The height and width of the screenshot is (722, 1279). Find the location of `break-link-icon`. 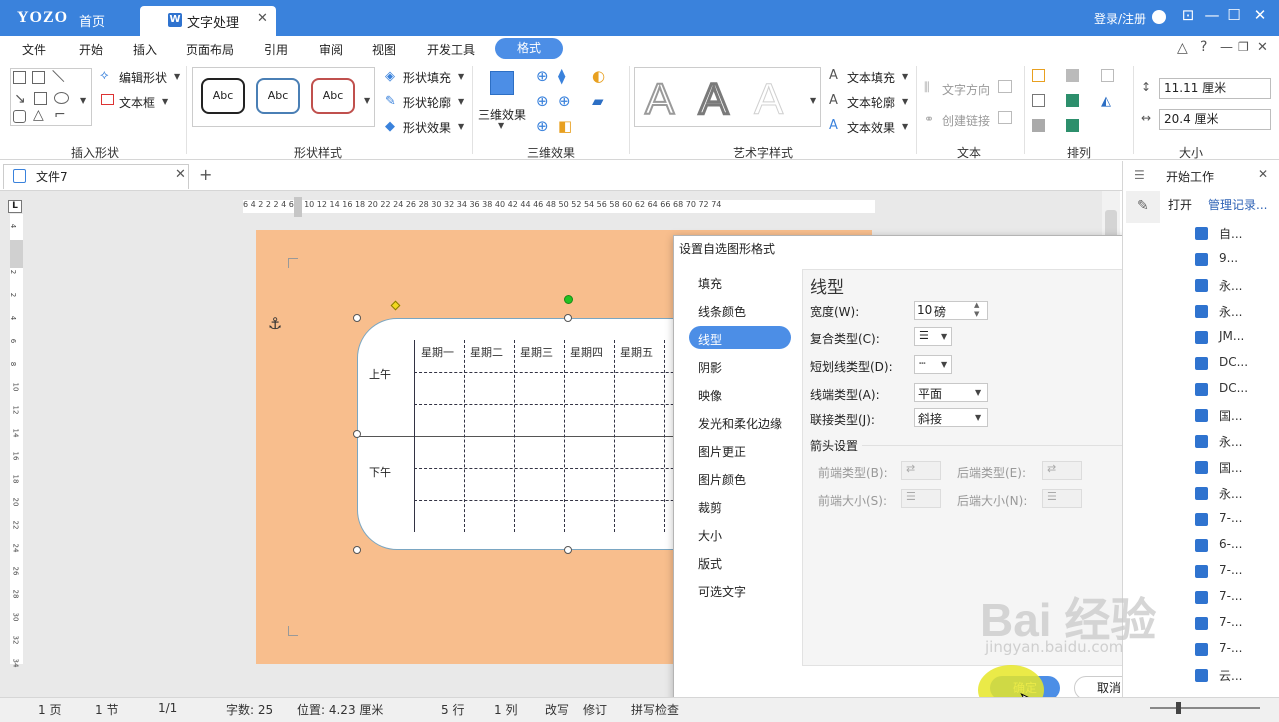

break-link-icon is located at coordinates (1005, 117).